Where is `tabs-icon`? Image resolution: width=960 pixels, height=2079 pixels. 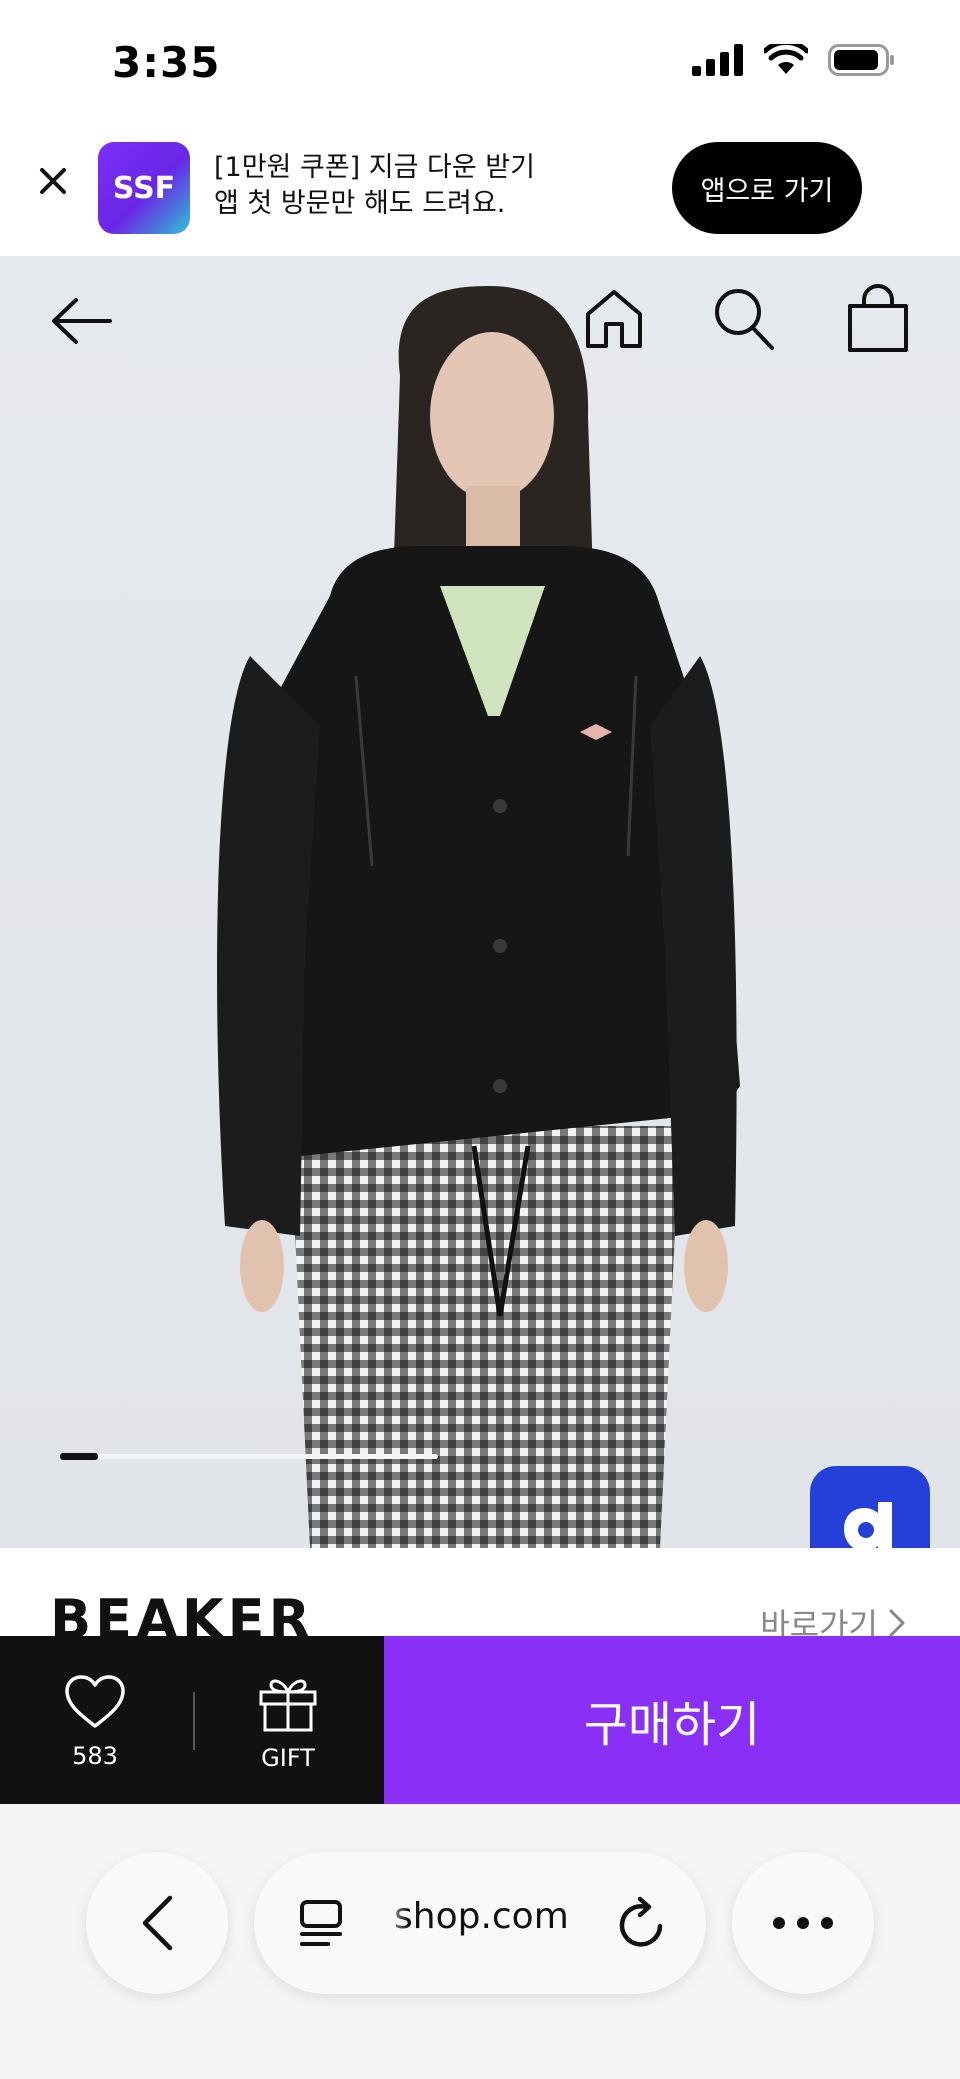
tabs-icon is located at coordinates (322, 1923).